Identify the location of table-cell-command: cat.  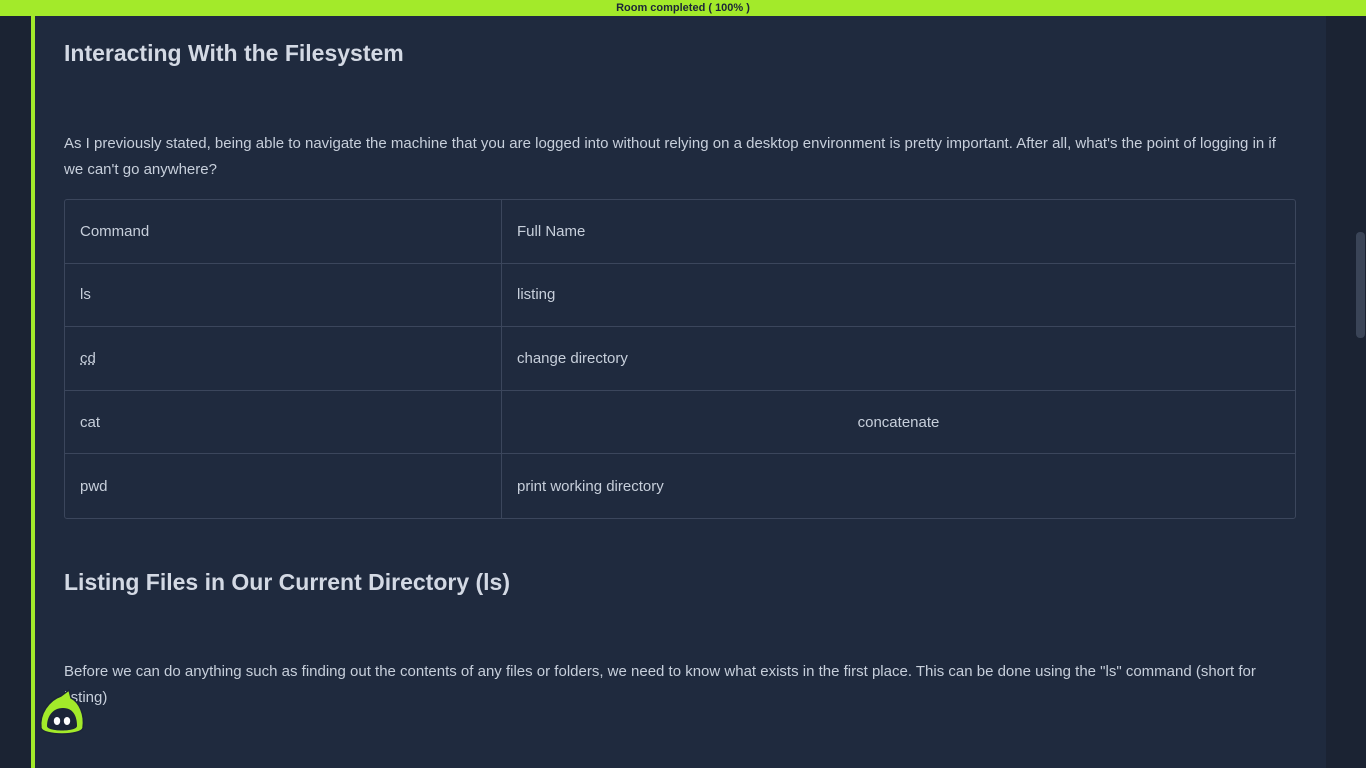
(283, 422).